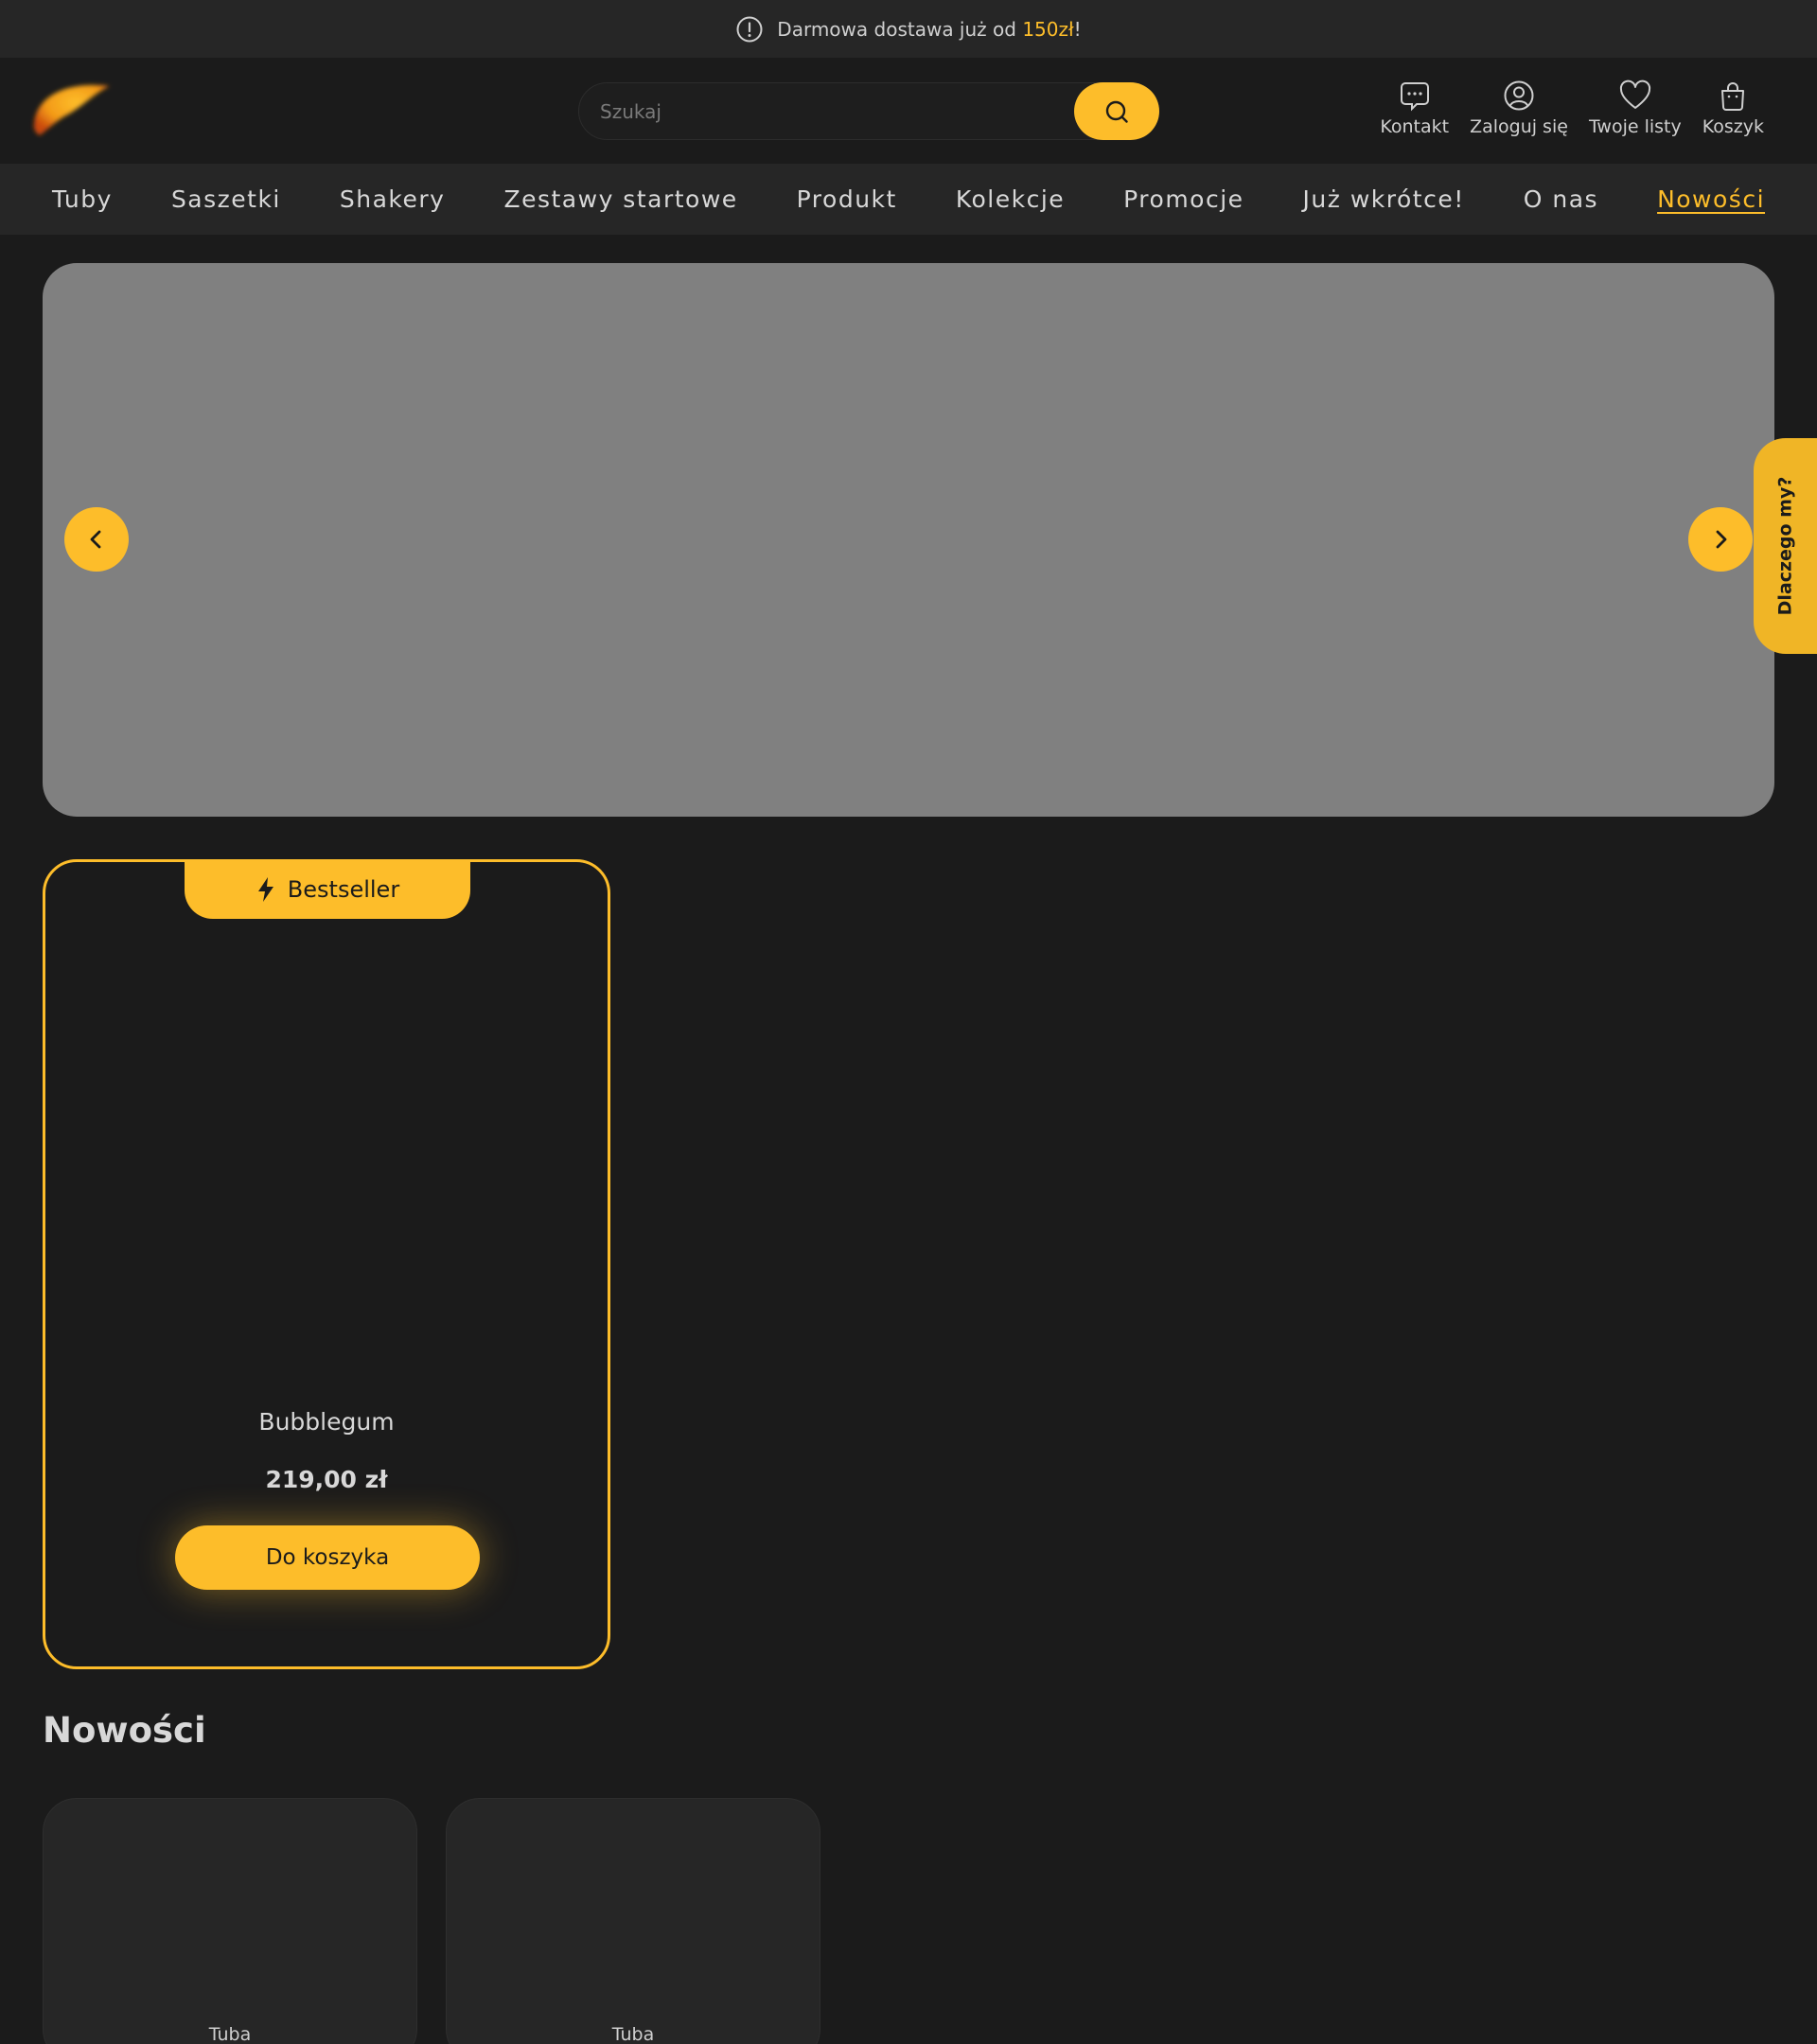  I want to click on slider-next-button, so click(1720, 539).